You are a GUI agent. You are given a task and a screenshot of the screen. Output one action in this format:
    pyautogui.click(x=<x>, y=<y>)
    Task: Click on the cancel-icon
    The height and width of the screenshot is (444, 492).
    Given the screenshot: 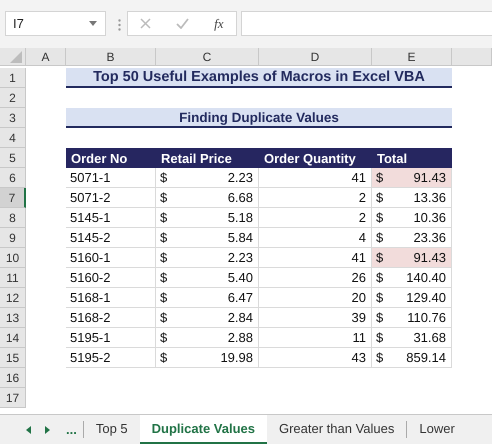 What is the action you would take?
    pyautogui.click(x=146, y=23)
    